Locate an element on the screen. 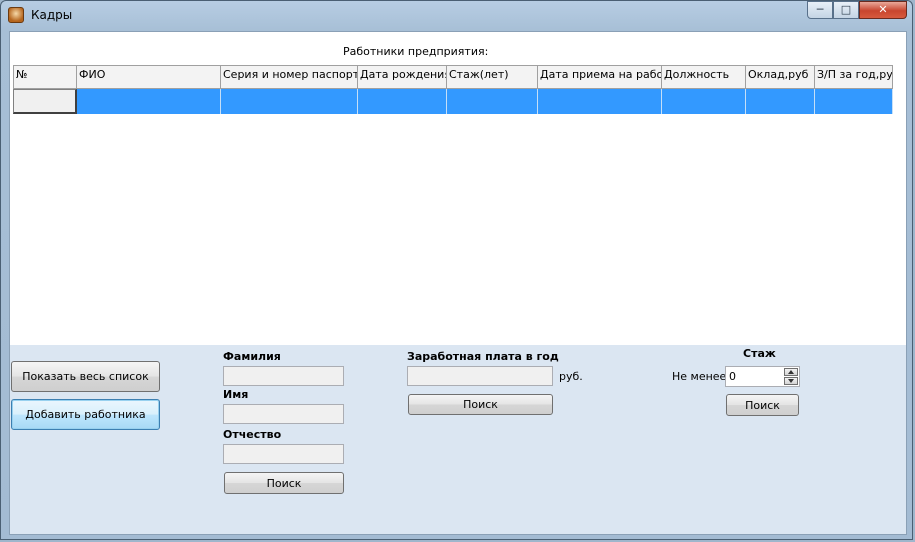 This screenshot has height=542, width=915. column-header-birth-date: Дата рождения is located at coordinates (402, 77).